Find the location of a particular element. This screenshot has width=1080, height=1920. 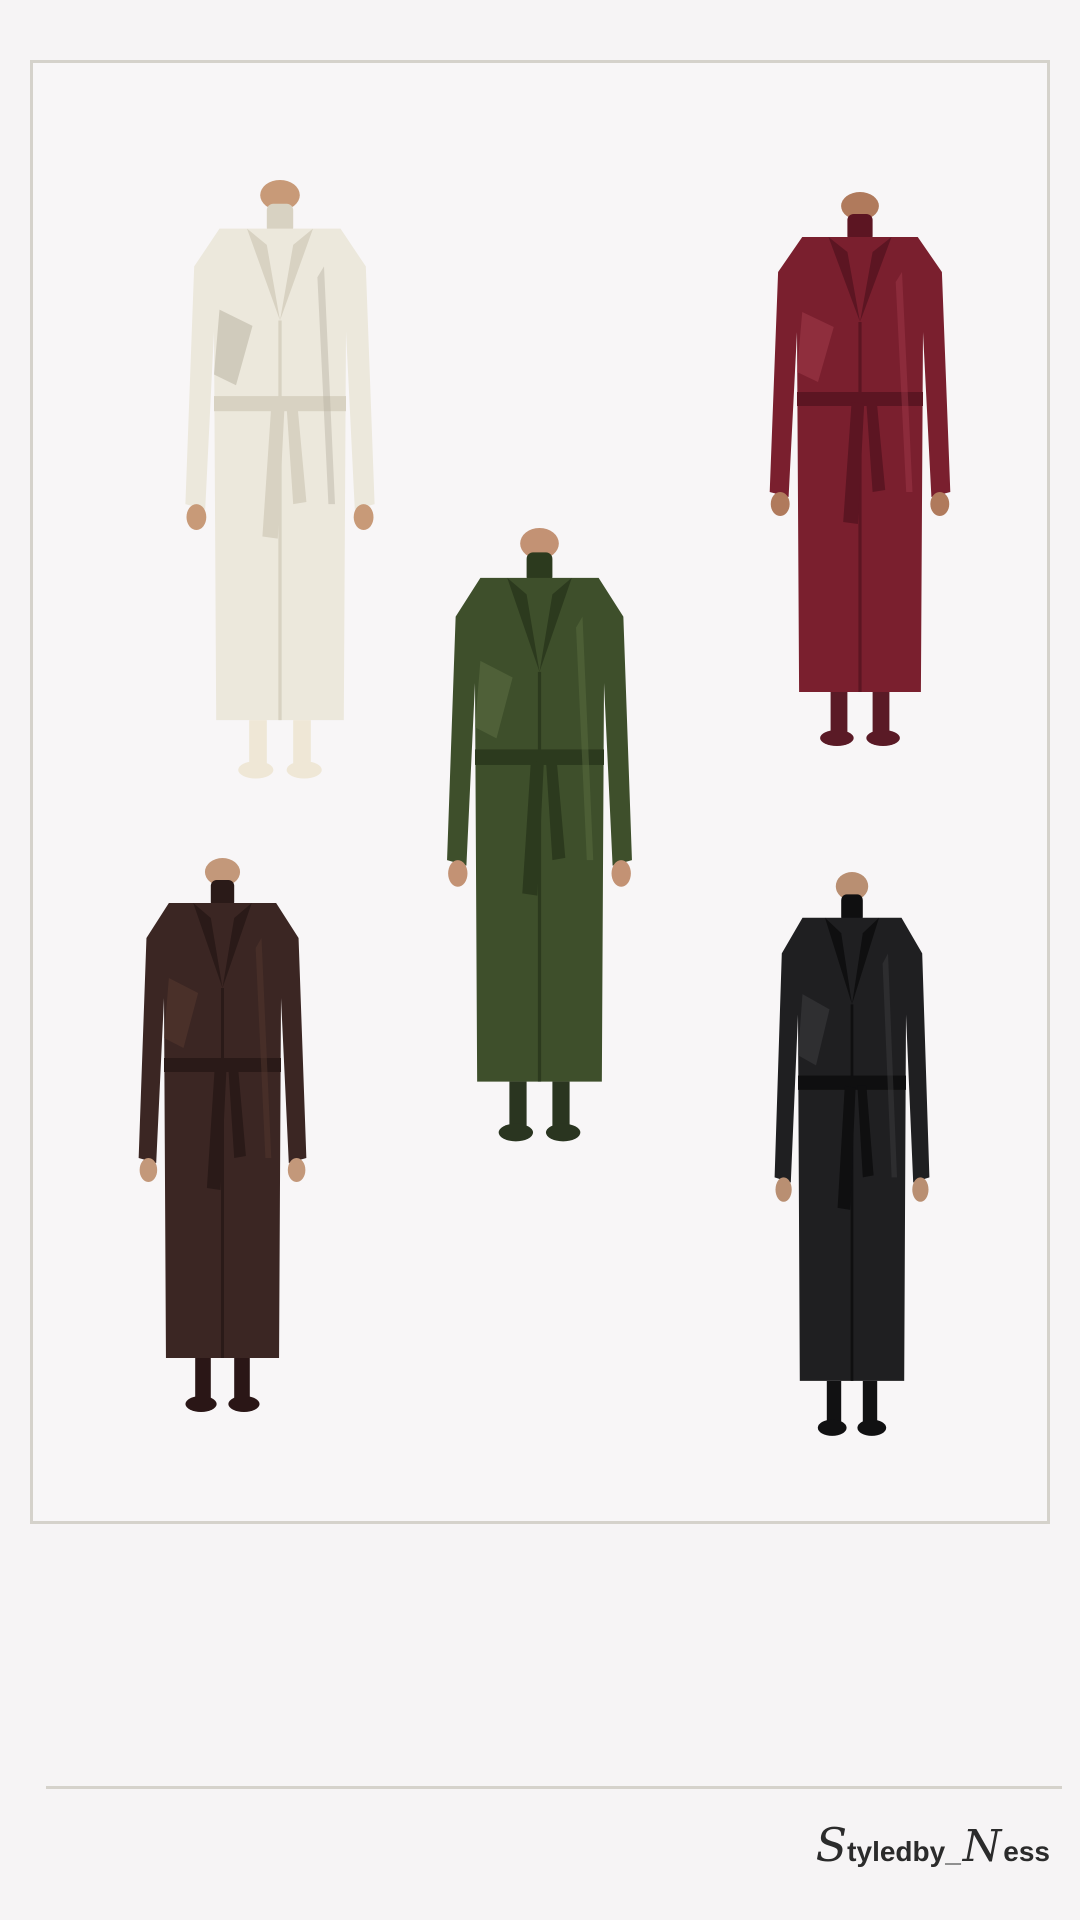

product-cream-trench-coat is located at coordinates (280, 482).